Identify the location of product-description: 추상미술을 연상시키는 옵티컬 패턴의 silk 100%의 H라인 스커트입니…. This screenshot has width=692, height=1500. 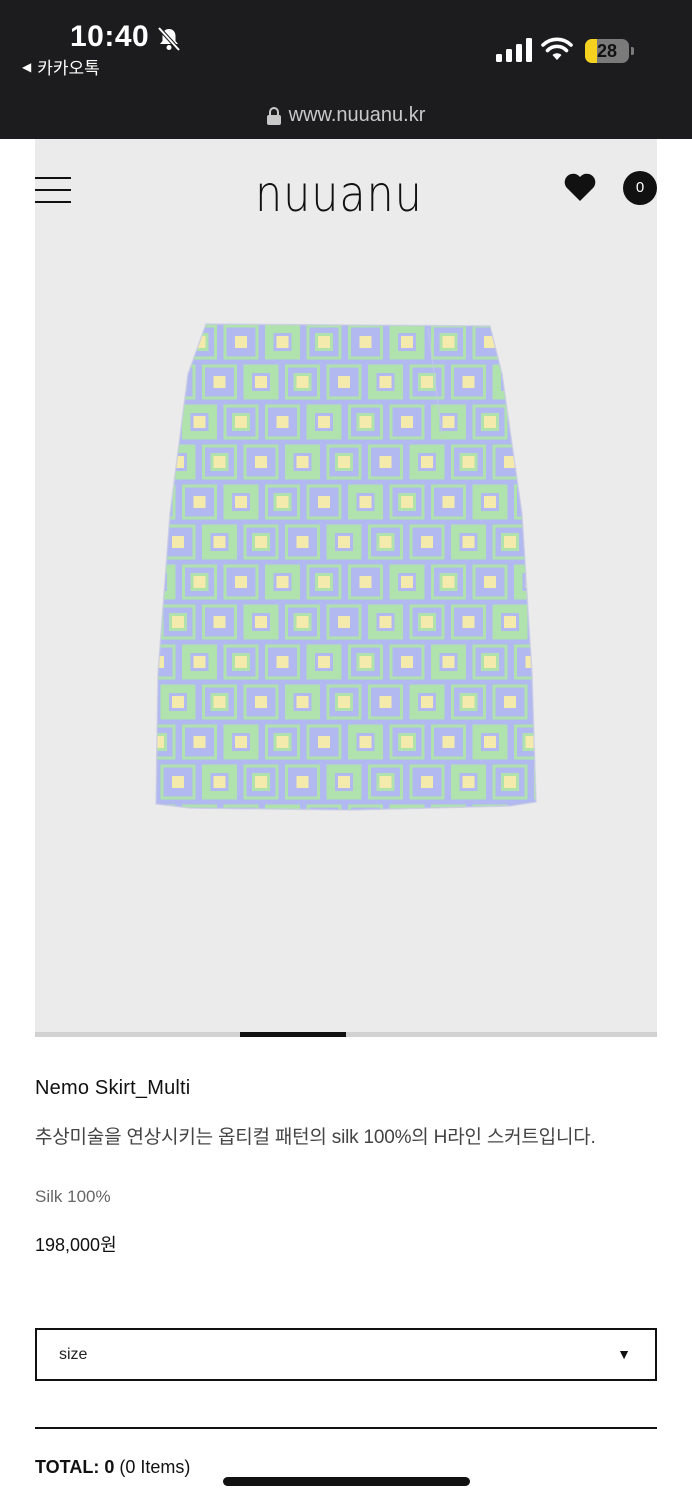
(315, 1137).